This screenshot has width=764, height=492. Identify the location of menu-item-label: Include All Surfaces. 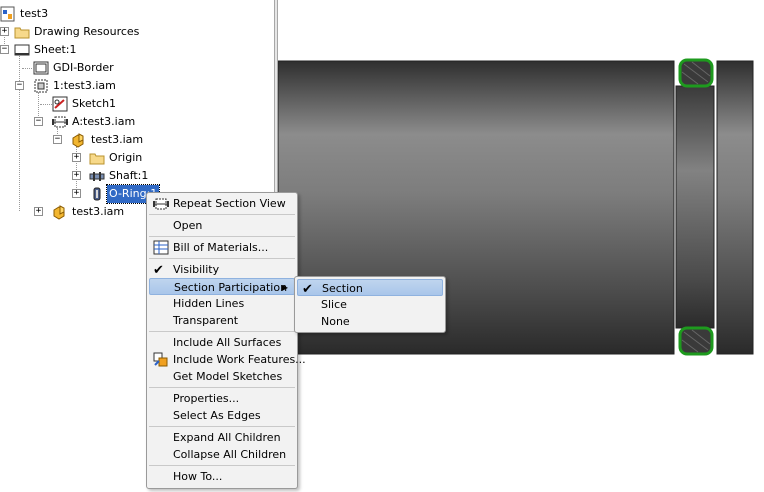
(227, 342).